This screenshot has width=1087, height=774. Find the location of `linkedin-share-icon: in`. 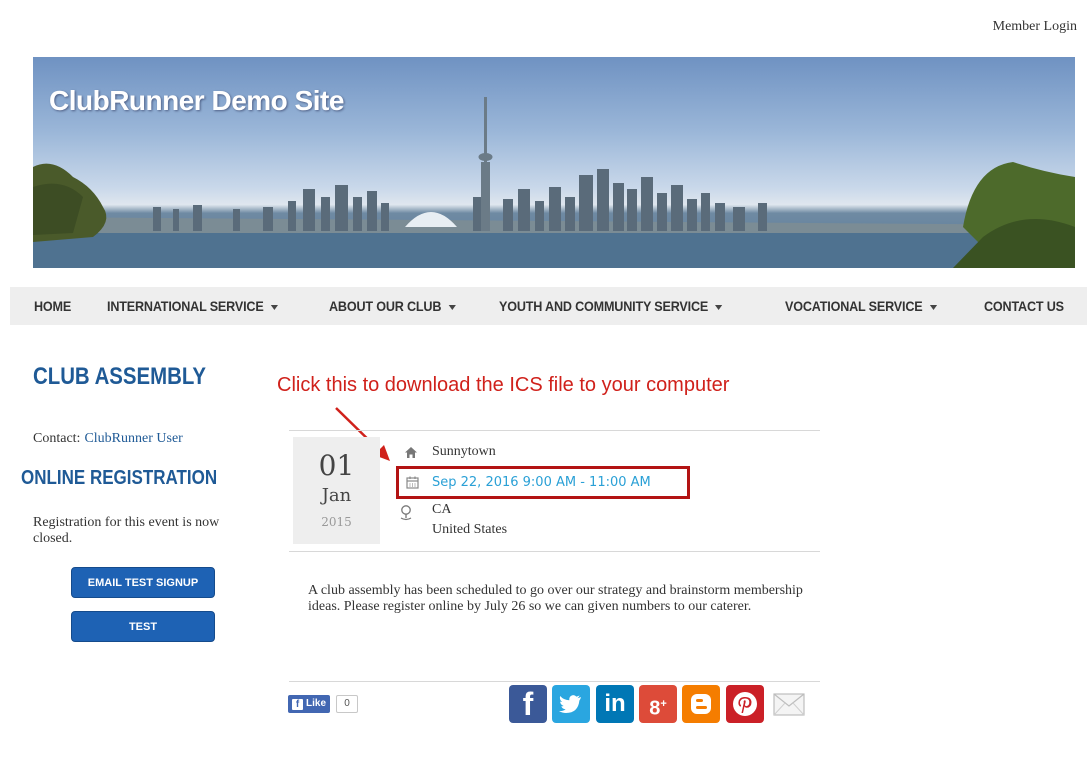

linkedin-share-icon: in is located at coordinates (615, 704).